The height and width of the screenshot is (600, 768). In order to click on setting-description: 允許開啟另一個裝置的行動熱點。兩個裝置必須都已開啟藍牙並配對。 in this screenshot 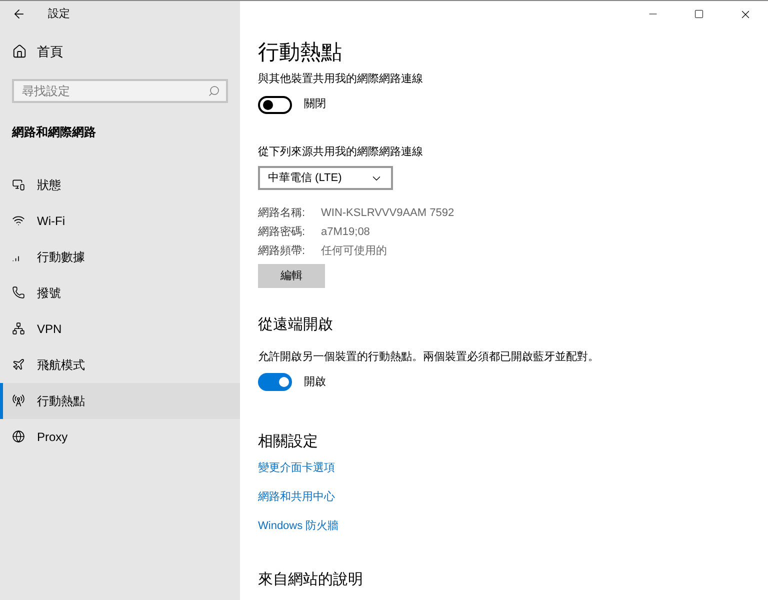, I will do `click(428, 357)`.